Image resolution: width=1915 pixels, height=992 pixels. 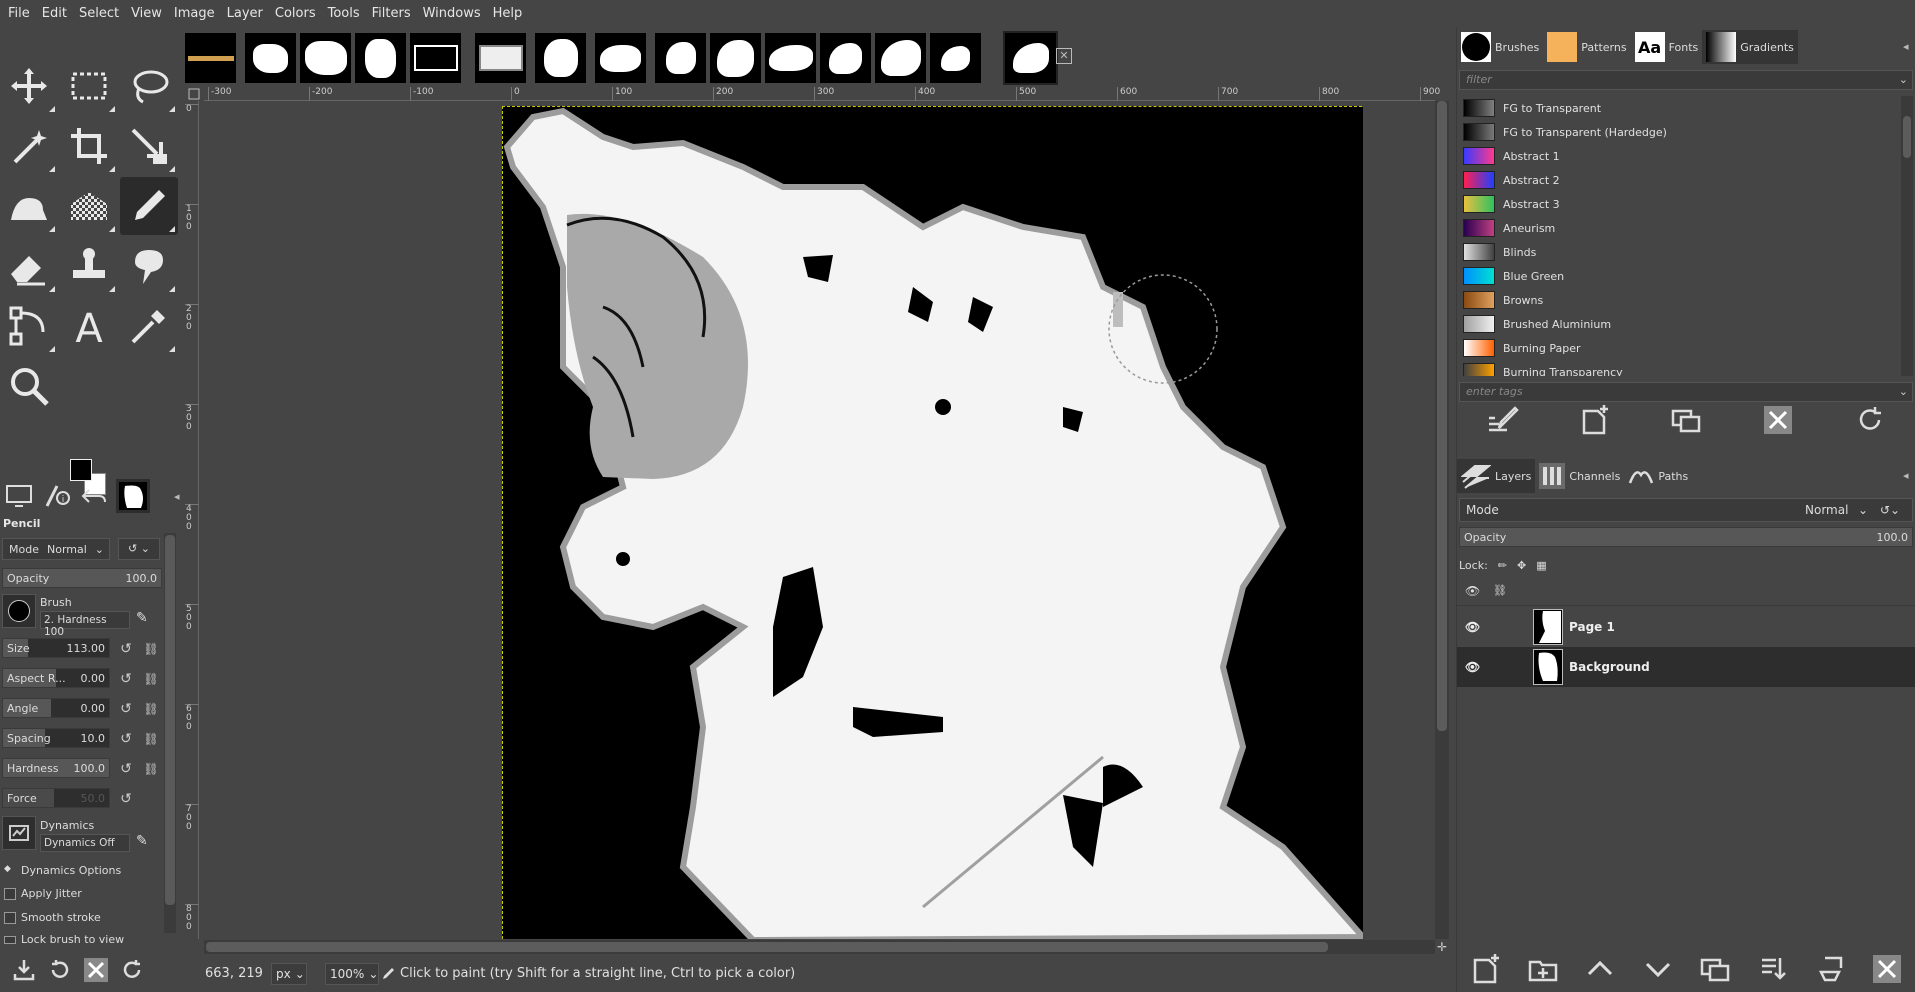 What do you see at coordinates (1658, 969) in the screenshot?
I see `lower-layer-button` at bounding box center [1658, 969].